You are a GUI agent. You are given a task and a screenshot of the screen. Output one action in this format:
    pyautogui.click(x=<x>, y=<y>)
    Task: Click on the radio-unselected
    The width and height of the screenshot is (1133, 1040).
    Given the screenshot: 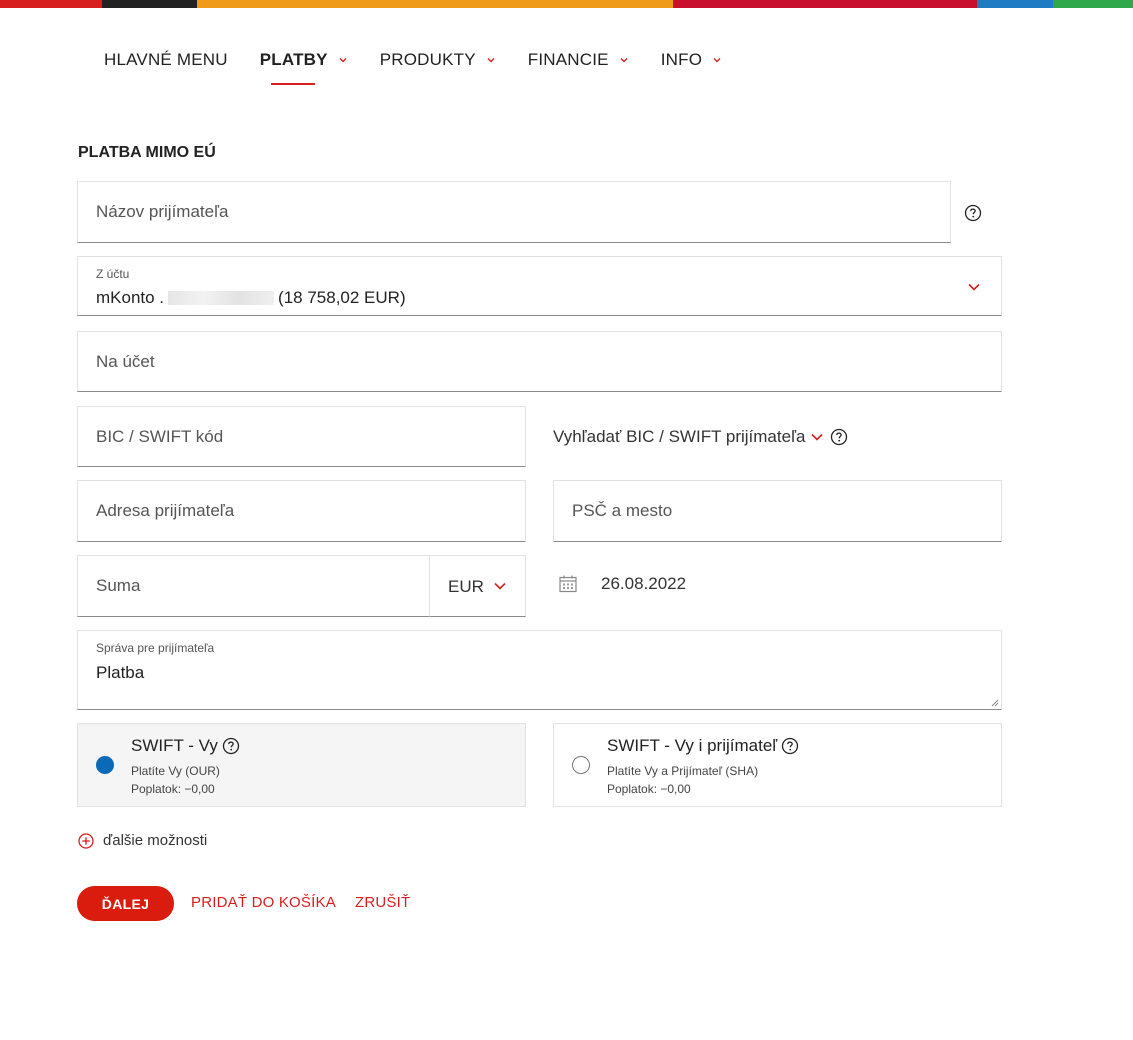 What is the action you would take?
    pyautogui.click(x=581, y=765)
    